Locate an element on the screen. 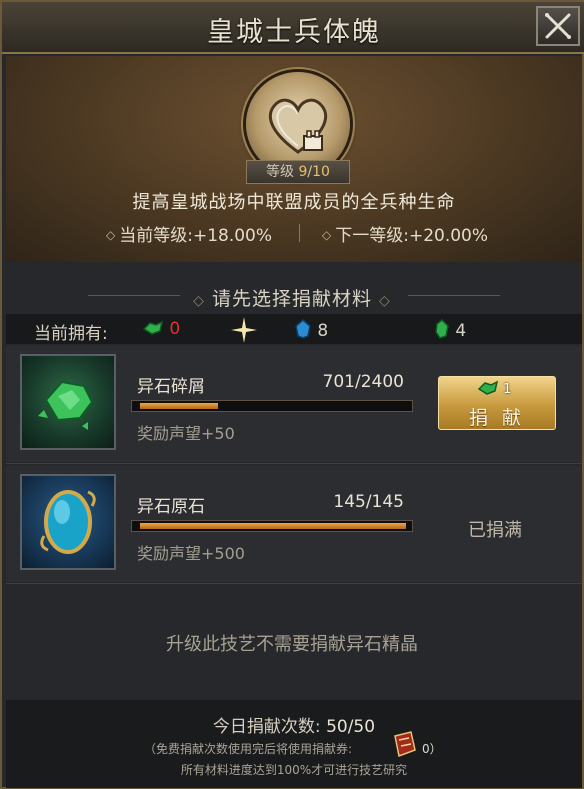 This screenshot has height=789, width=584. owned-green-shard: 0 is located at coordinates (161, 329).